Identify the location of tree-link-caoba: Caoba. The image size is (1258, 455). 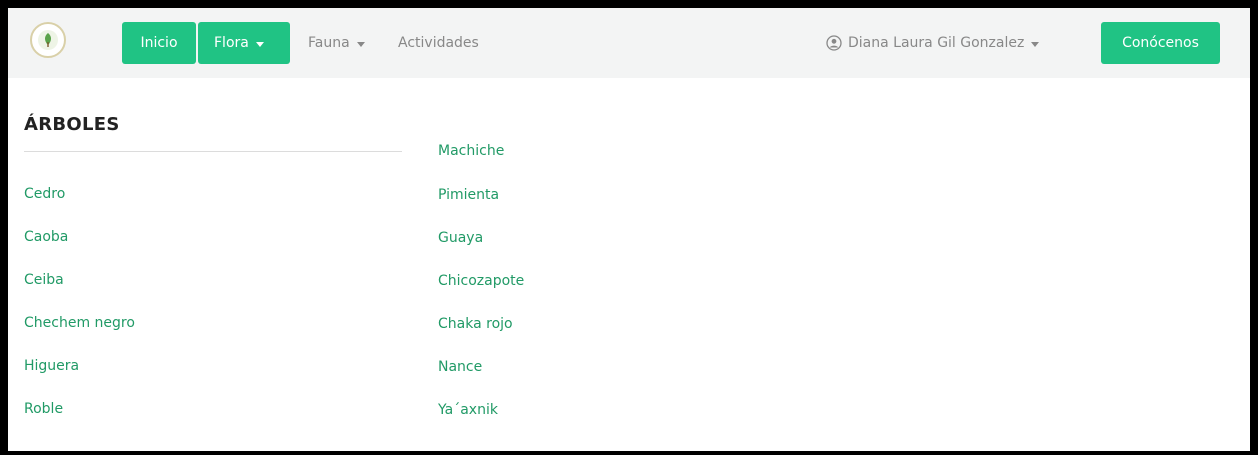
(46, 237).